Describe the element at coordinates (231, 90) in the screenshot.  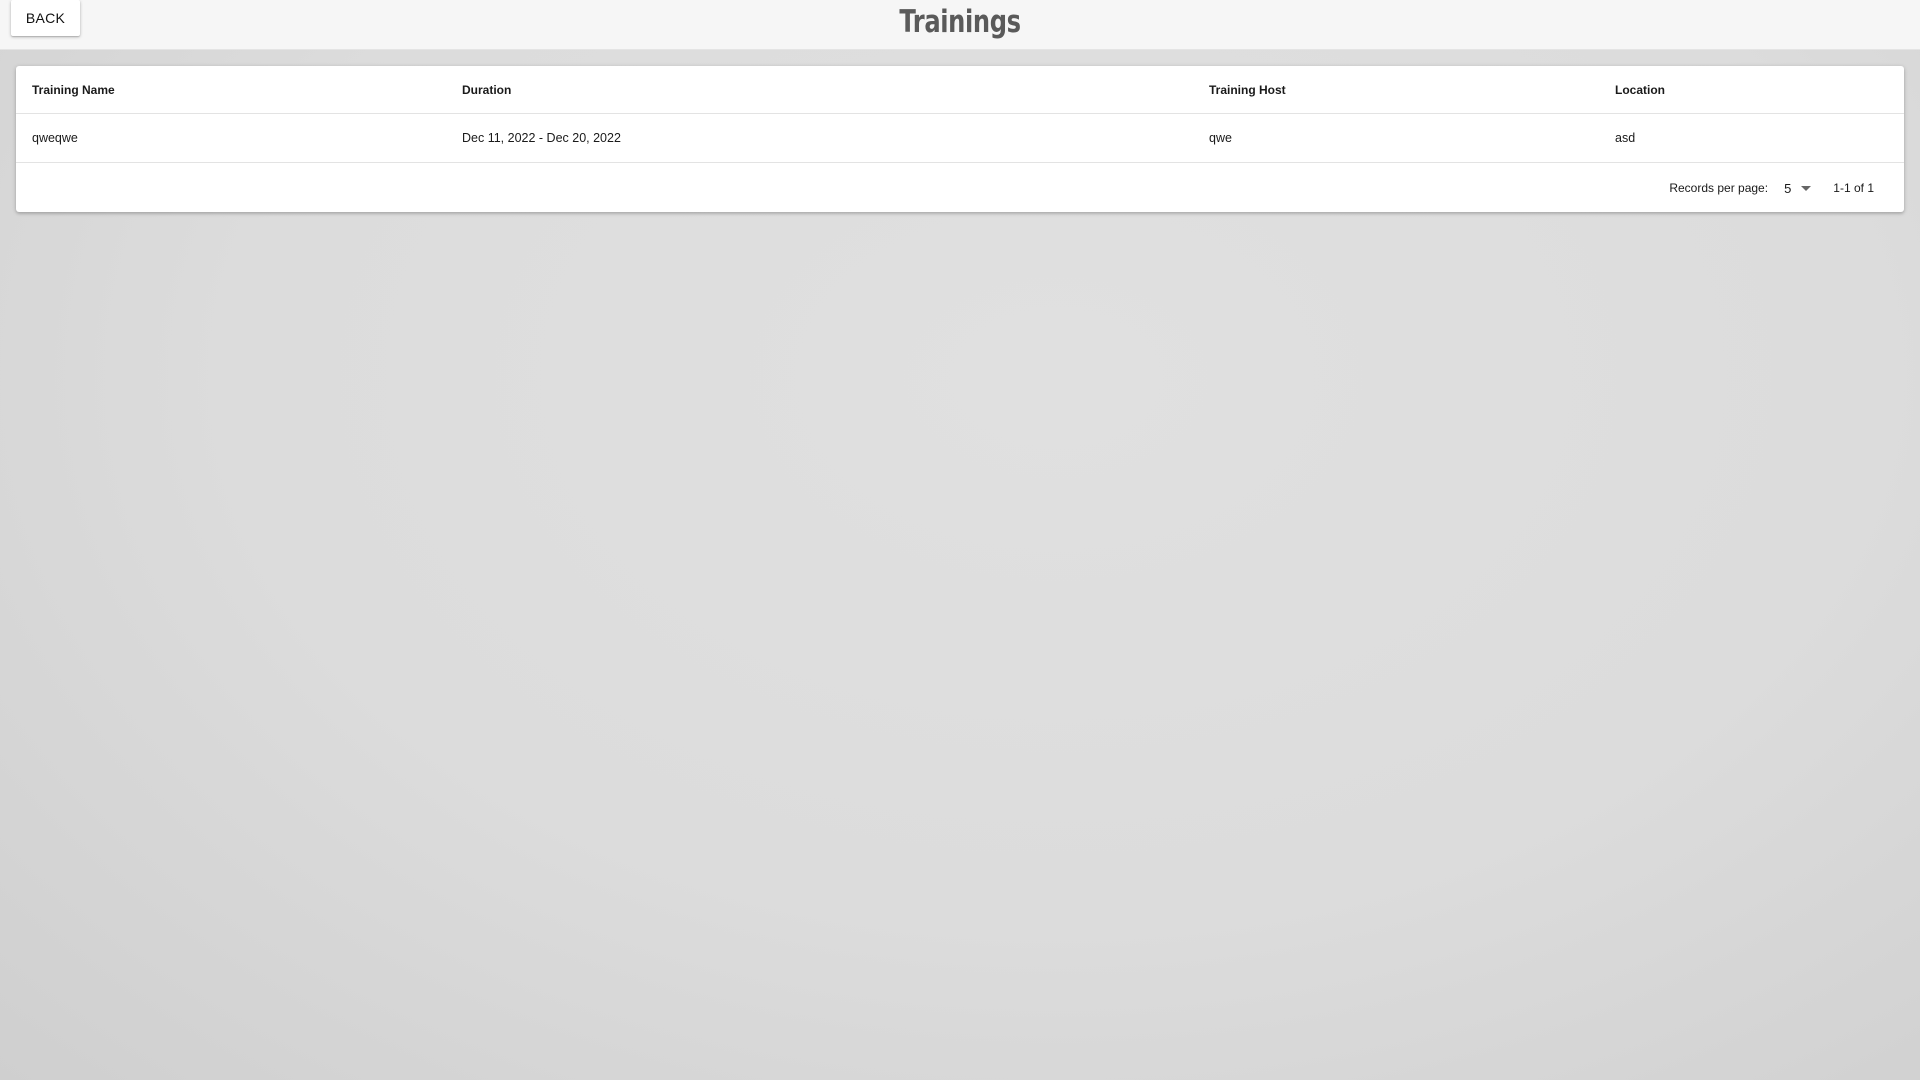
I see `column-header-training-name: Training Name` at that location.